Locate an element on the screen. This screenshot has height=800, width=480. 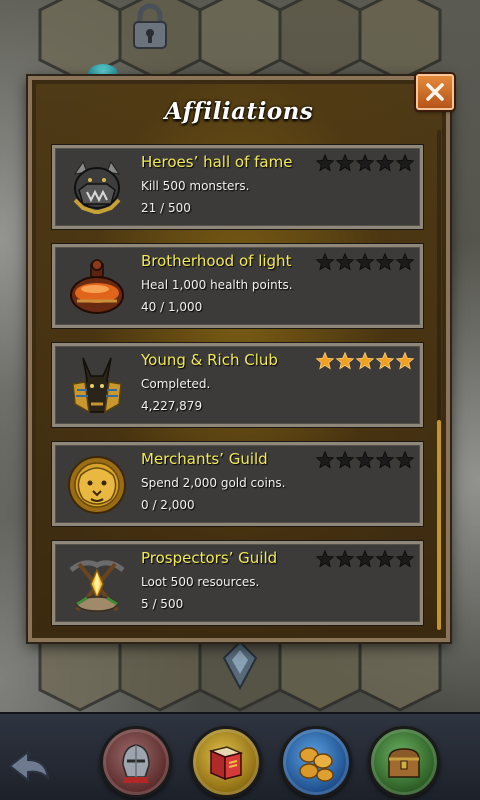
scrollbar-thumb is located at coordinates (439, 525).